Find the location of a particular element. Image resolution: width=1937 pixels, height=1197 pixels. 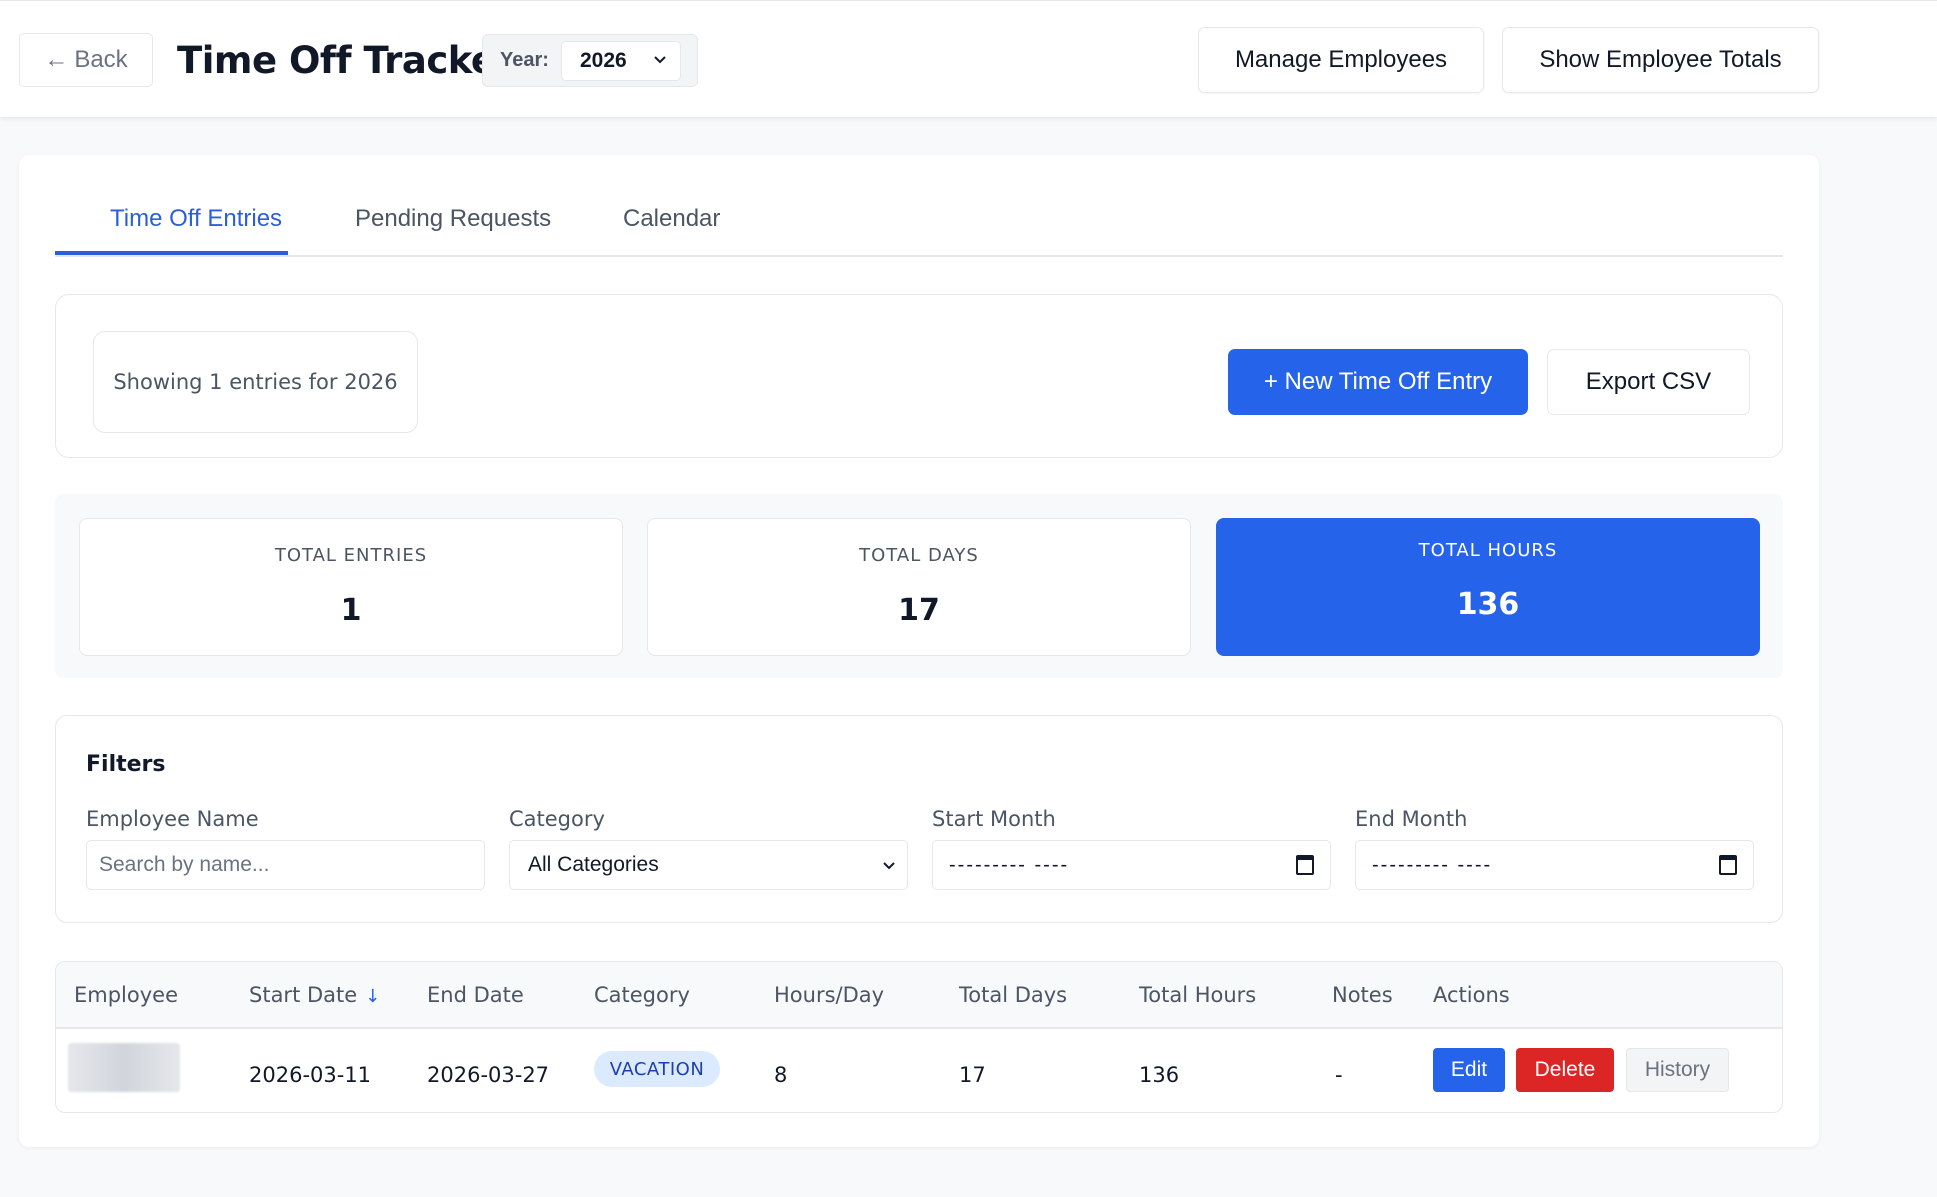

column-header-actions: Actions is located at coordinates (1471, 995).